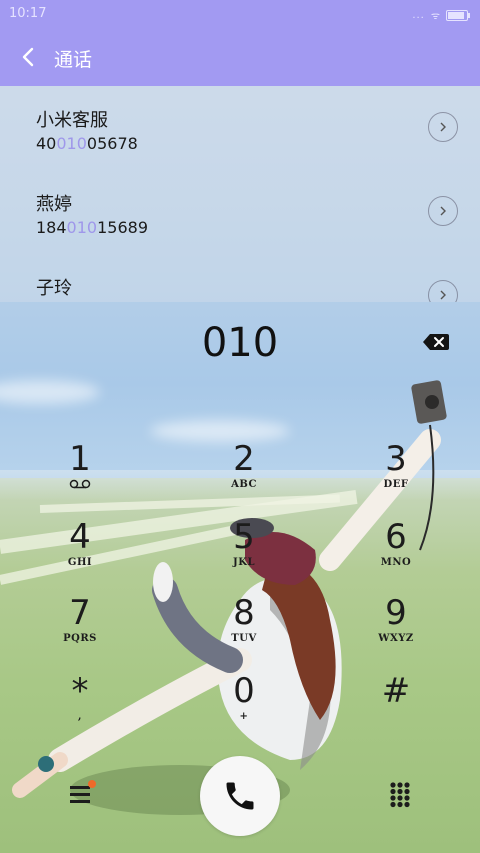  What do you see at coordinates (244, 613) in the screenshot?
I see `dial-key-digit: 8` at bounding box center [244, 613].